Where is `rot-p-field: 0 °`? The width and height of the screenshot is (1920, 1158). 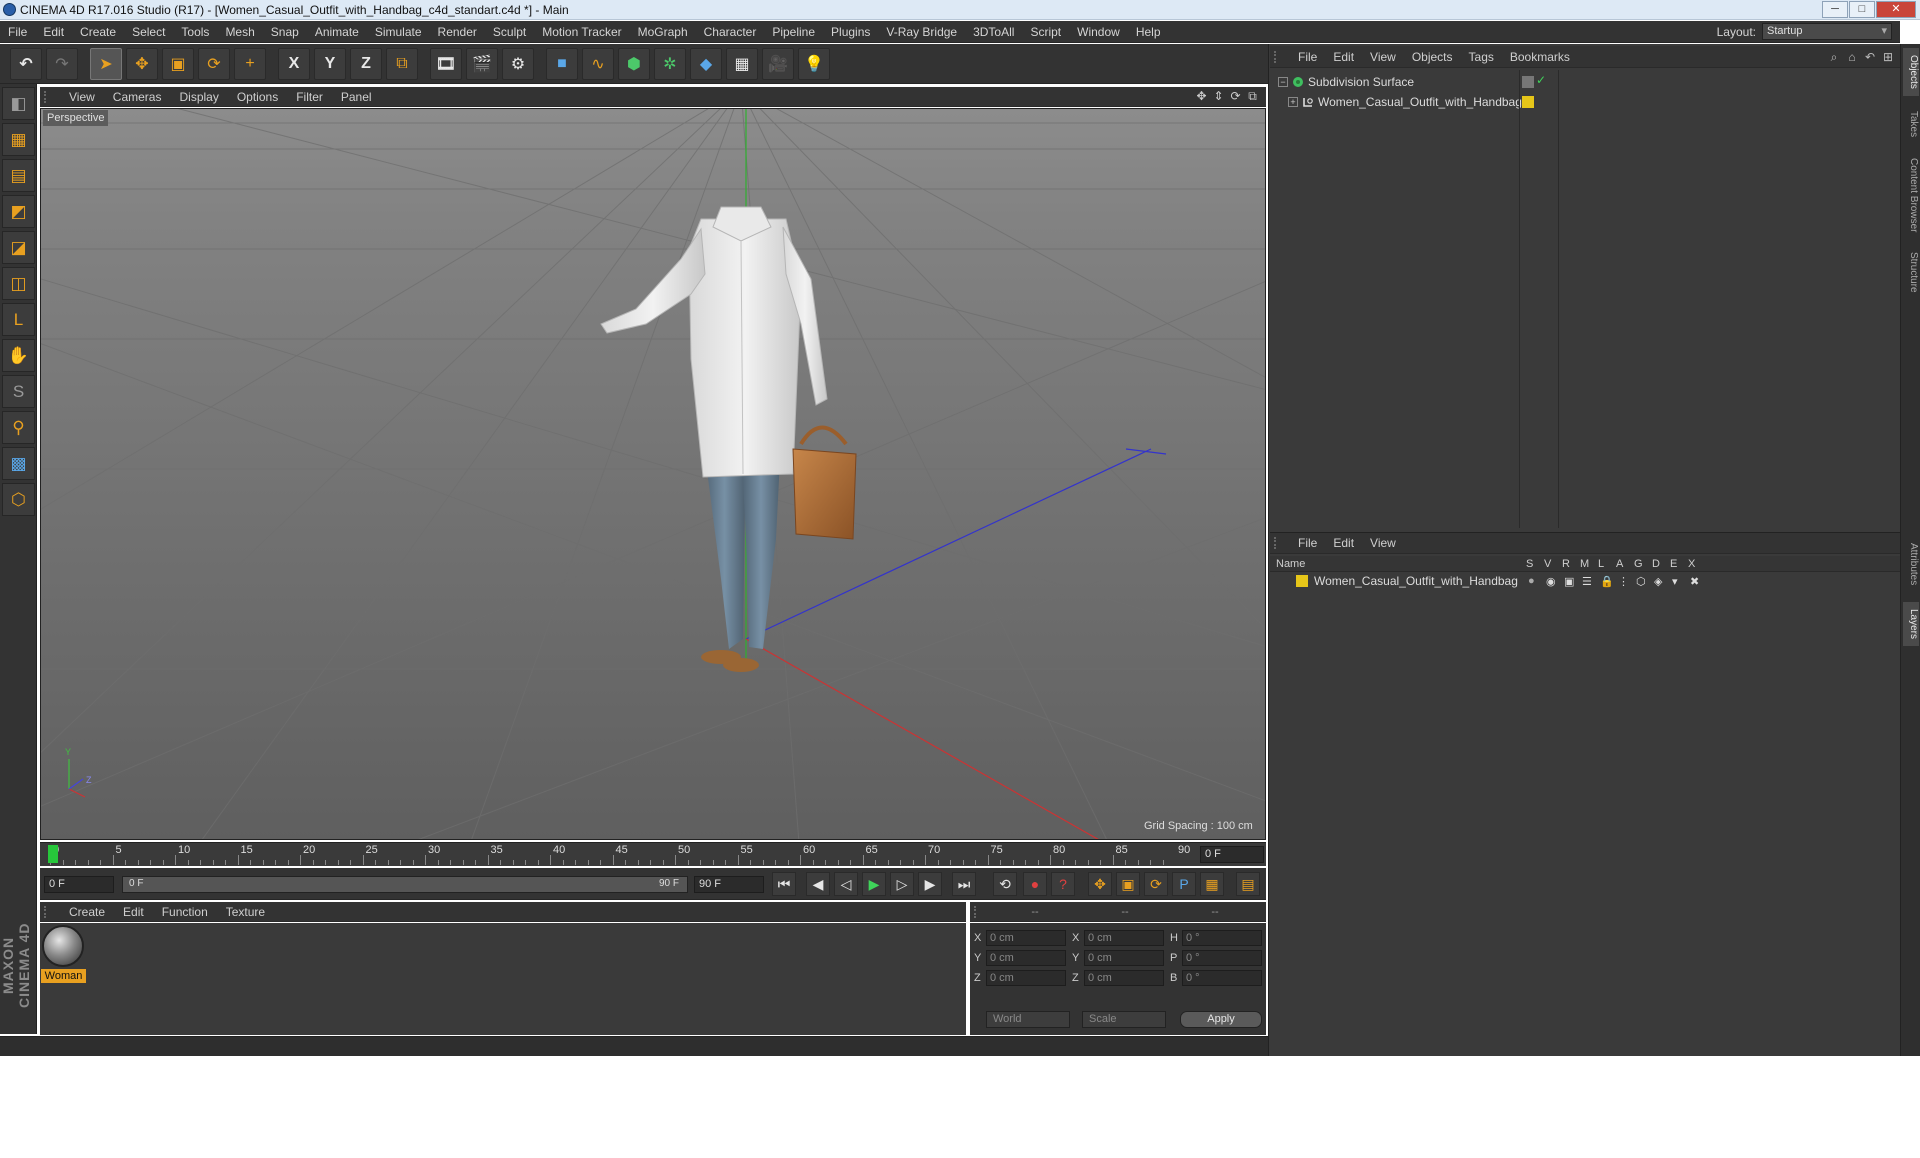
rot-p-field: 0 ° is located at coordinates (1222, 958).